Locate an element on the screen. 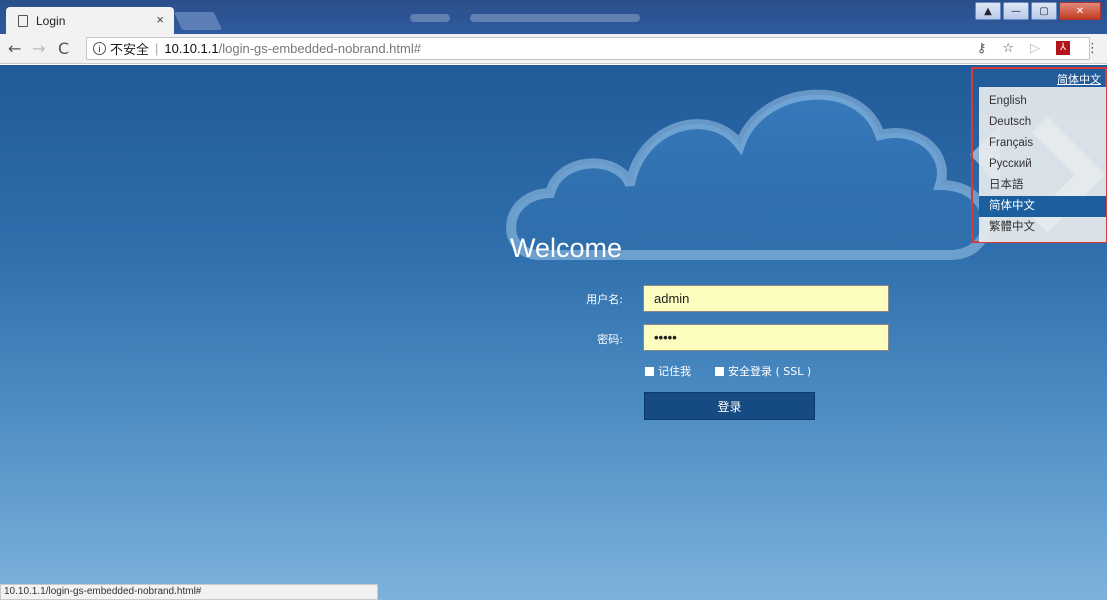 The image size is (1107, 600). extension-icon: ▷ is located at coordinates (1035, 48).